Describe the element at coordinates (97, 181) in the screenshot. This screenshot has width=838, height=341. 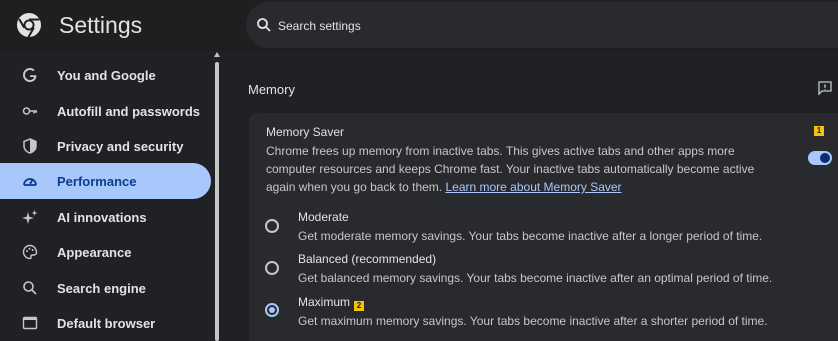
I see `sidebar-item-label: Performance` at that location.